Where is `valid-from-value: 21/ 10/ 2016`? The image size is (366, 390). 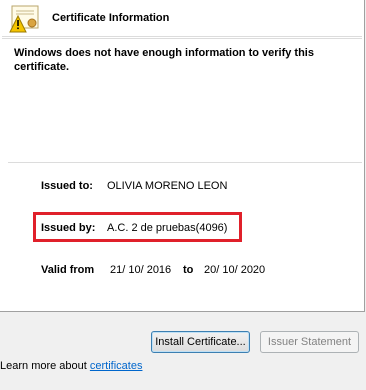 valid-from-value: 21/ 10/ 2016 is located at coordinates (141, 270).